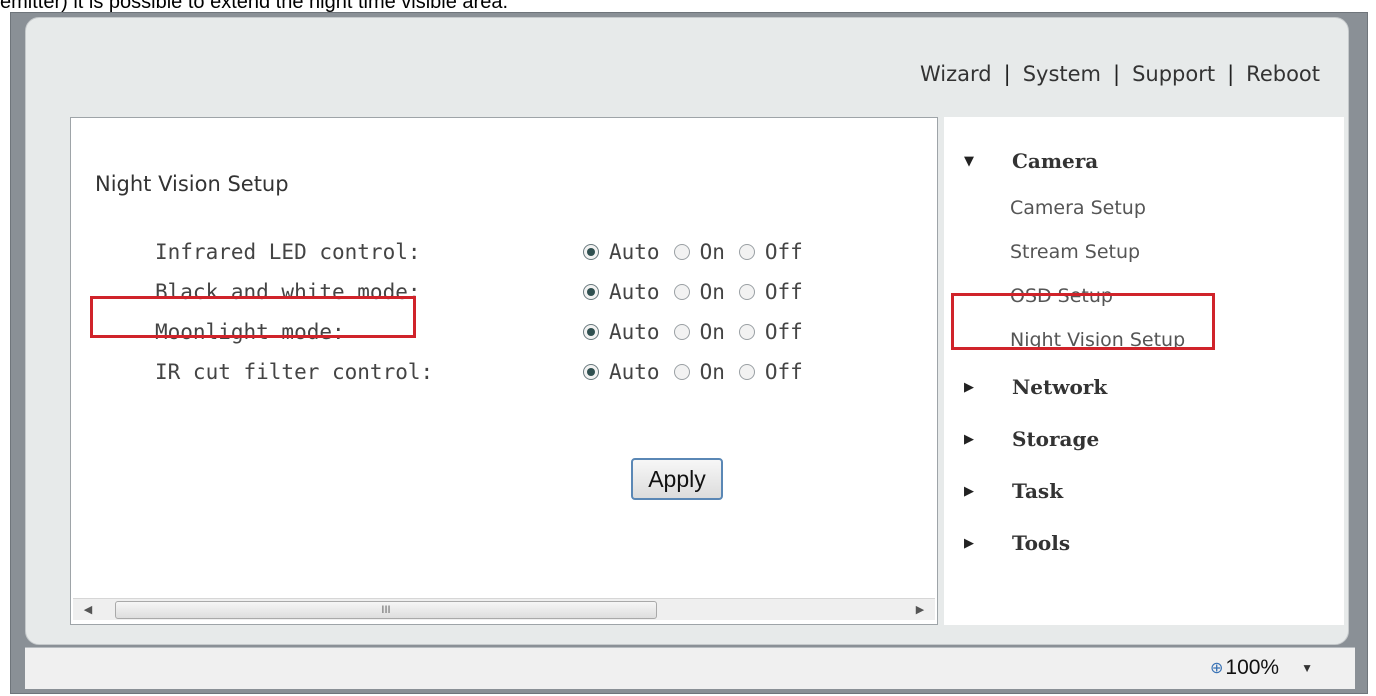 This screenshot has width=1376, height=696. What do you see at coordinates (294, 372) in the screenshot?
I see `setting-label: IR cut filter control:` at bounding box center [294, 372].